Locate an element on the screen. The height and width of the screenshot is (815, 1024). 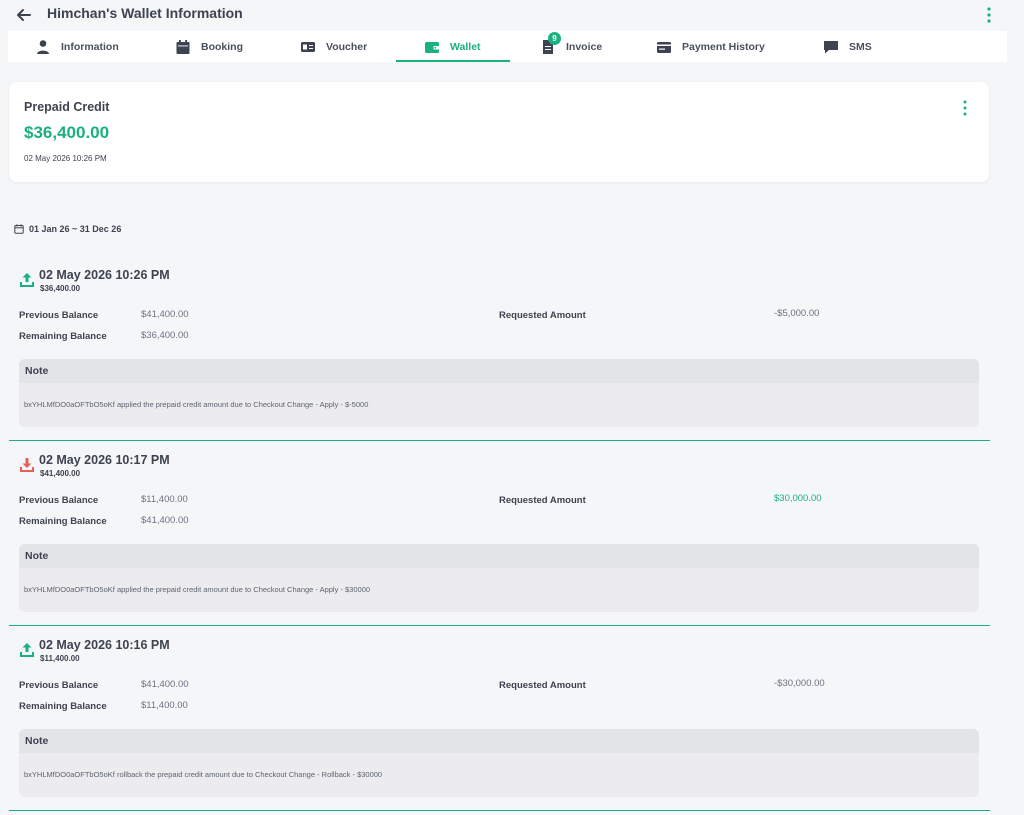
prepaid-credit-amount: $36,400.00 is located at coordinates (67, 132).